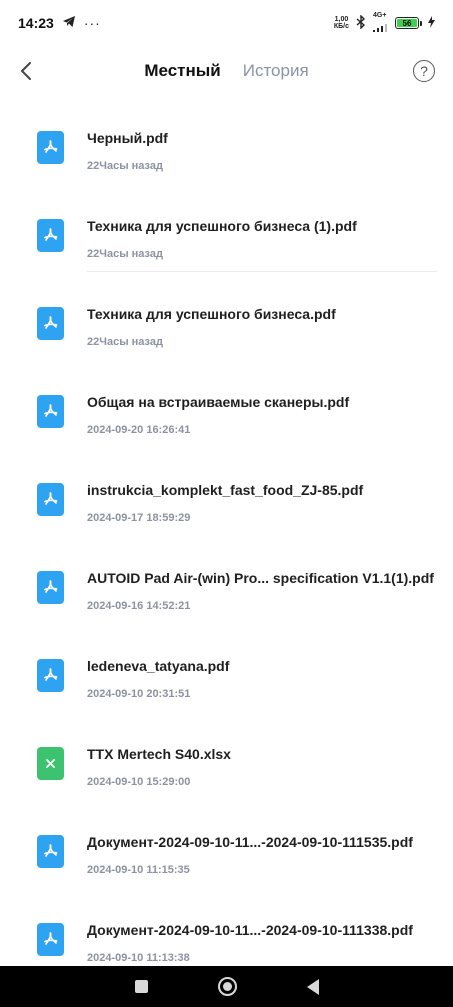 The image size is (453, 1007). I want to click on file-list-item: ledeneva_tatyana.pdf 2024-09-10 20:31:51, so click(226, 668).